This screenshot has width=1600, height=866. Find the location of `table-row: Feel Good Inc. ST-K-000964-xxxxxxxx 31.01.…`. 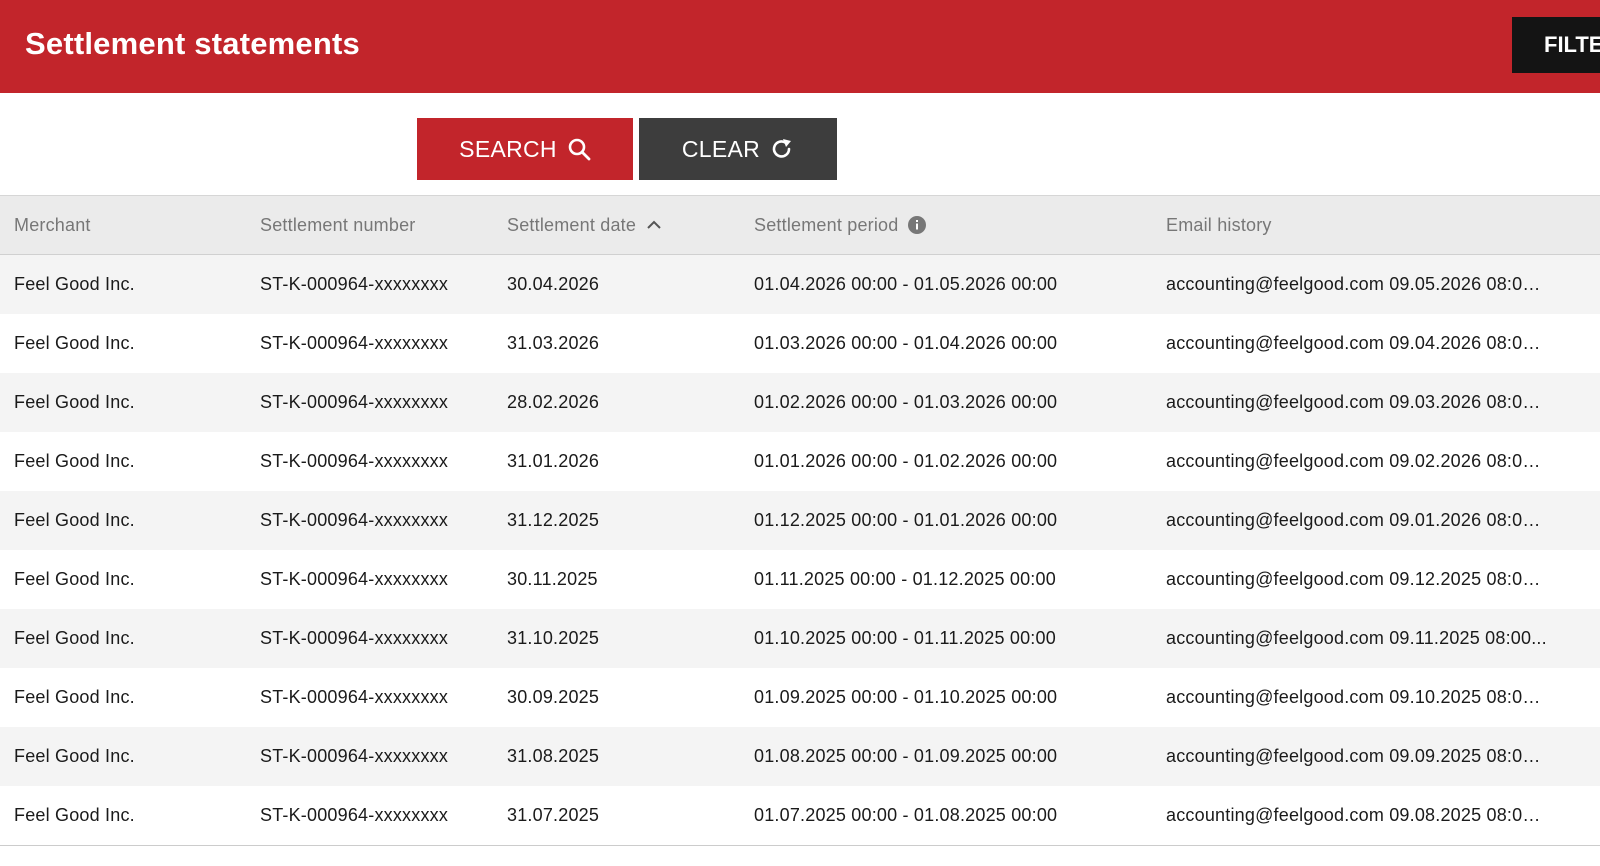

table-row: Feel Good Inc. ST-K-000964-xxxxxxxx 31.01.… is located at coordinates (800, 461).